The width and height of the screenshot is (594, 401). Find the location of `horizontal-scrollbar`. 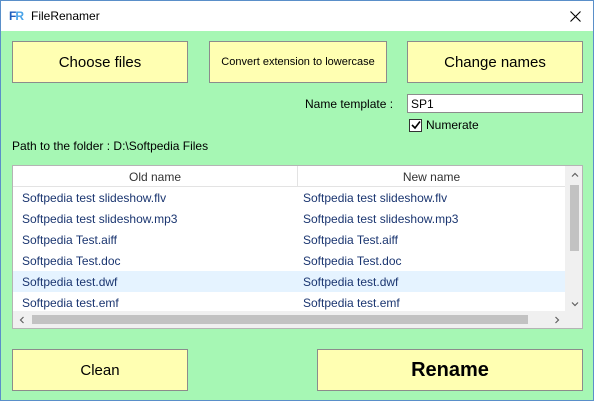

horizontal-scrollbar is located at coordinates (289, 319).